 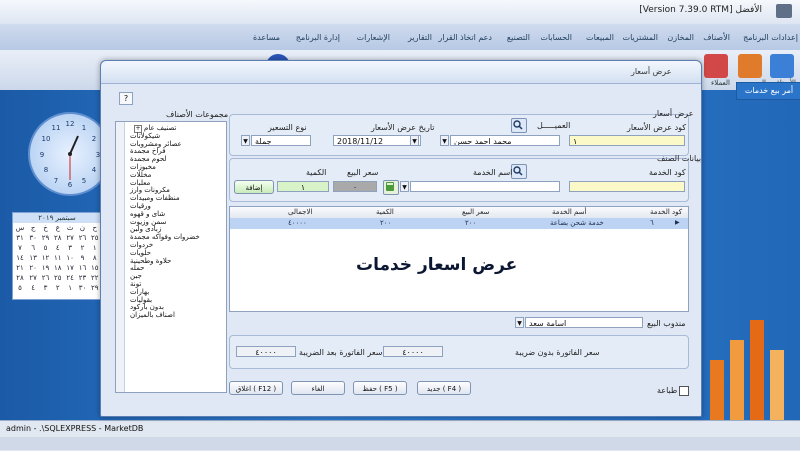 I want to click on calendar-day: ١٨, so click(x=58, y=268).